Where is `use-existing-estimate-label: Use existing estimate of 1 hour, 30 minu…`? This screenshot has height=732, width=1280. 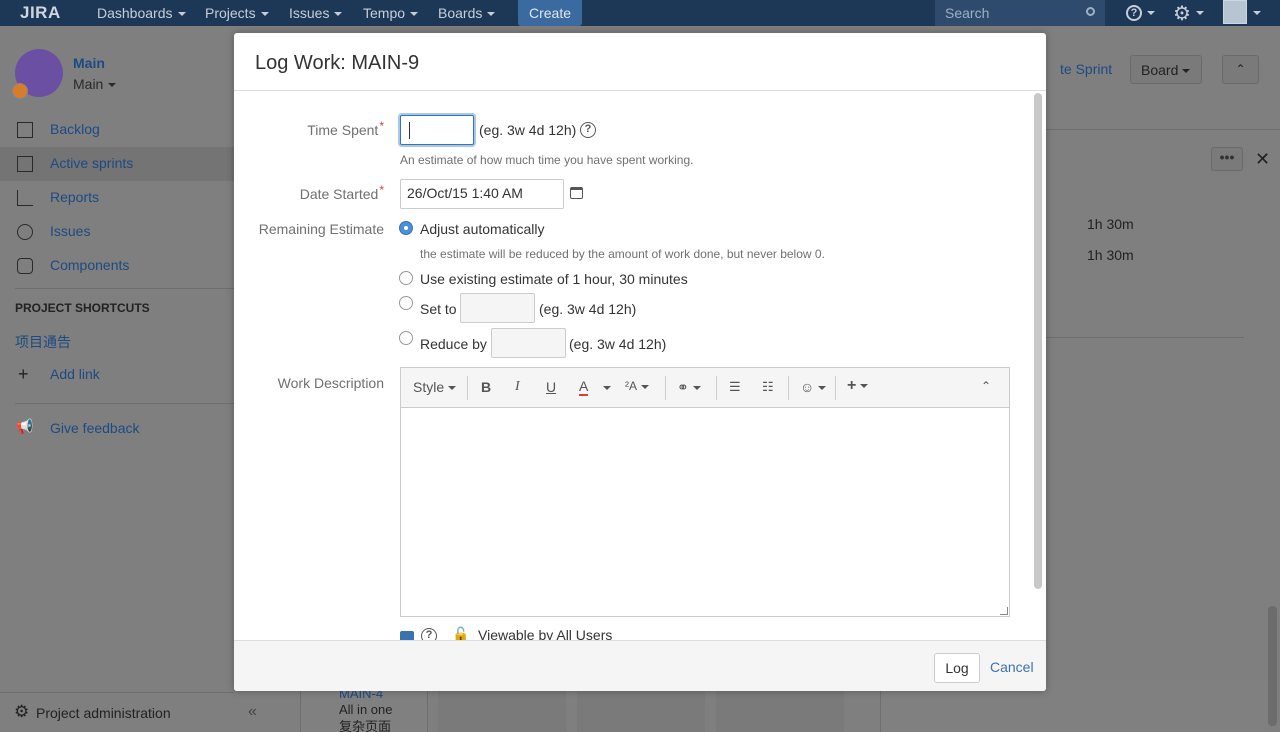 use-existing-estimate-label: Use existing estimate of 1 hour, 30 minu… is located at coordinates (554, 279).